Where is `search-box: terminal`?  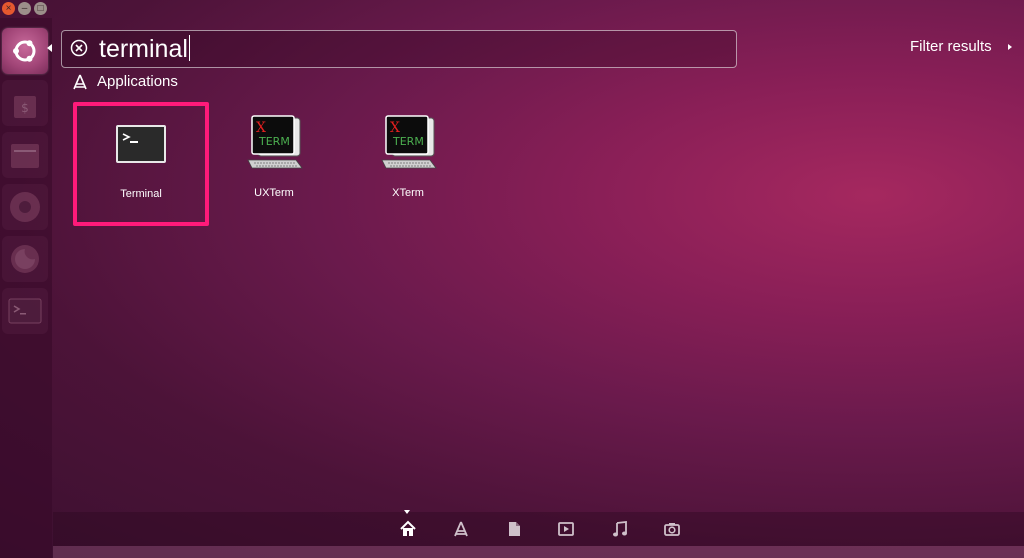
search-box: terminal is located at coordinates (399, 49).